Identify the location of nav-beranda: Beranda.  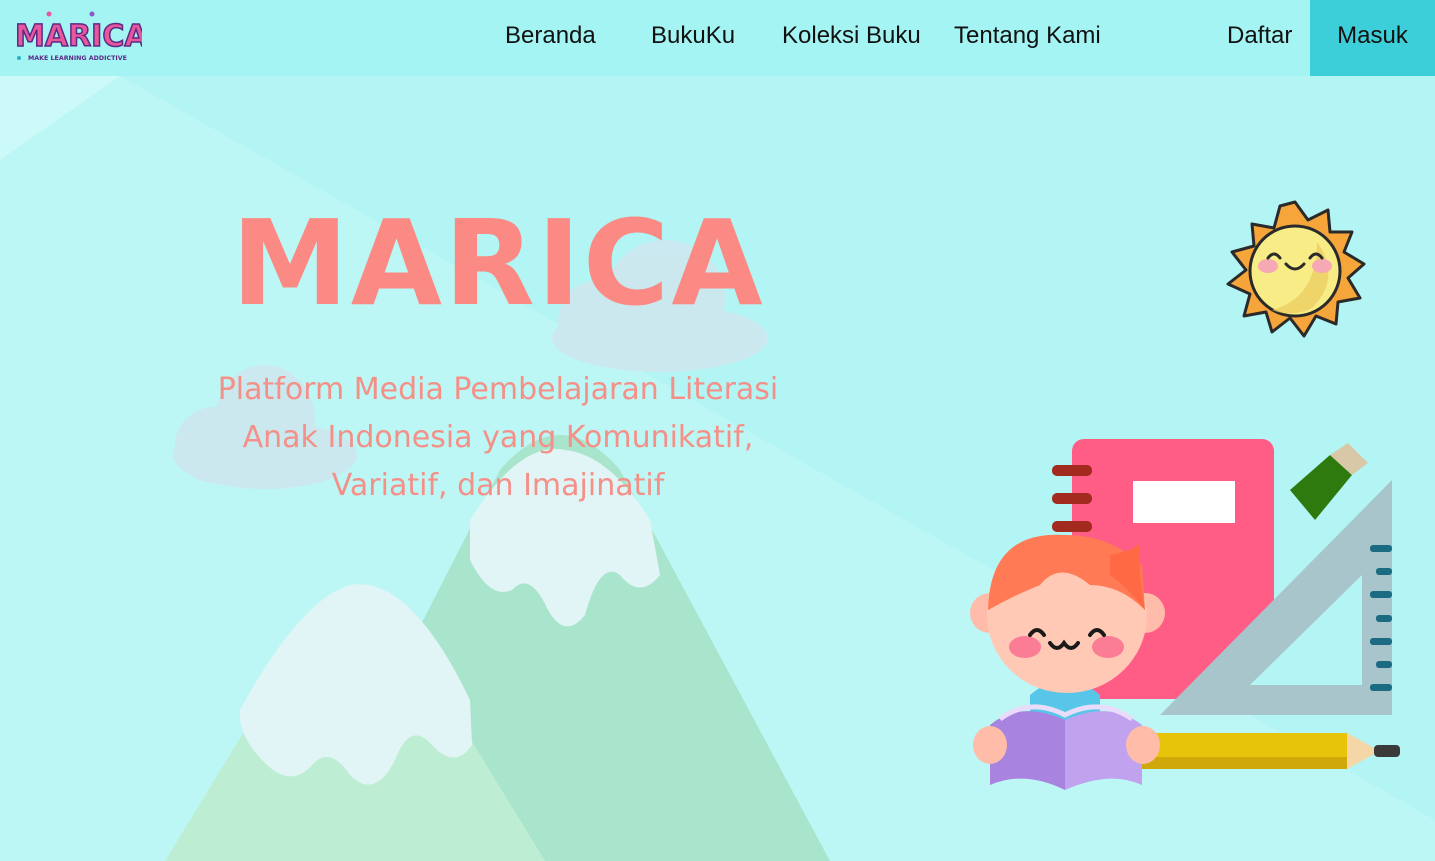
(550, 38).